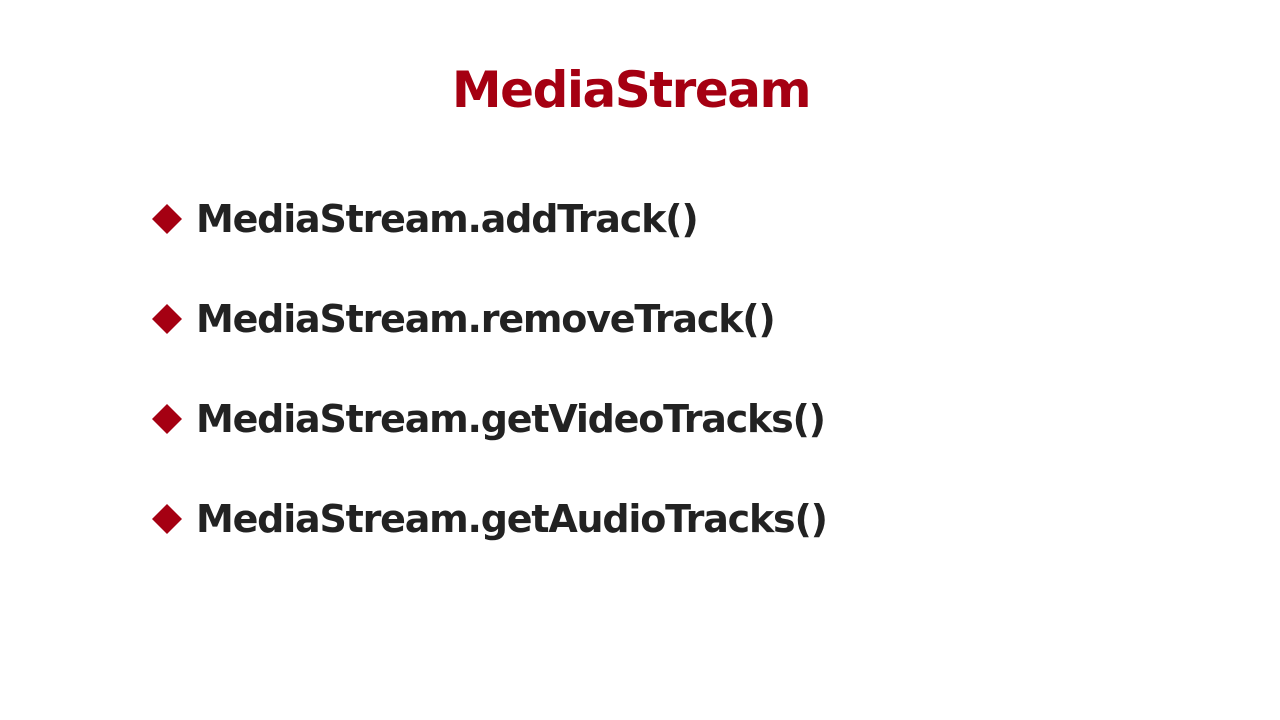 The width and height of the screenshot is (1280, 720). I want to click on list-item: MediaStream.addTrack(), so click(488, 219).